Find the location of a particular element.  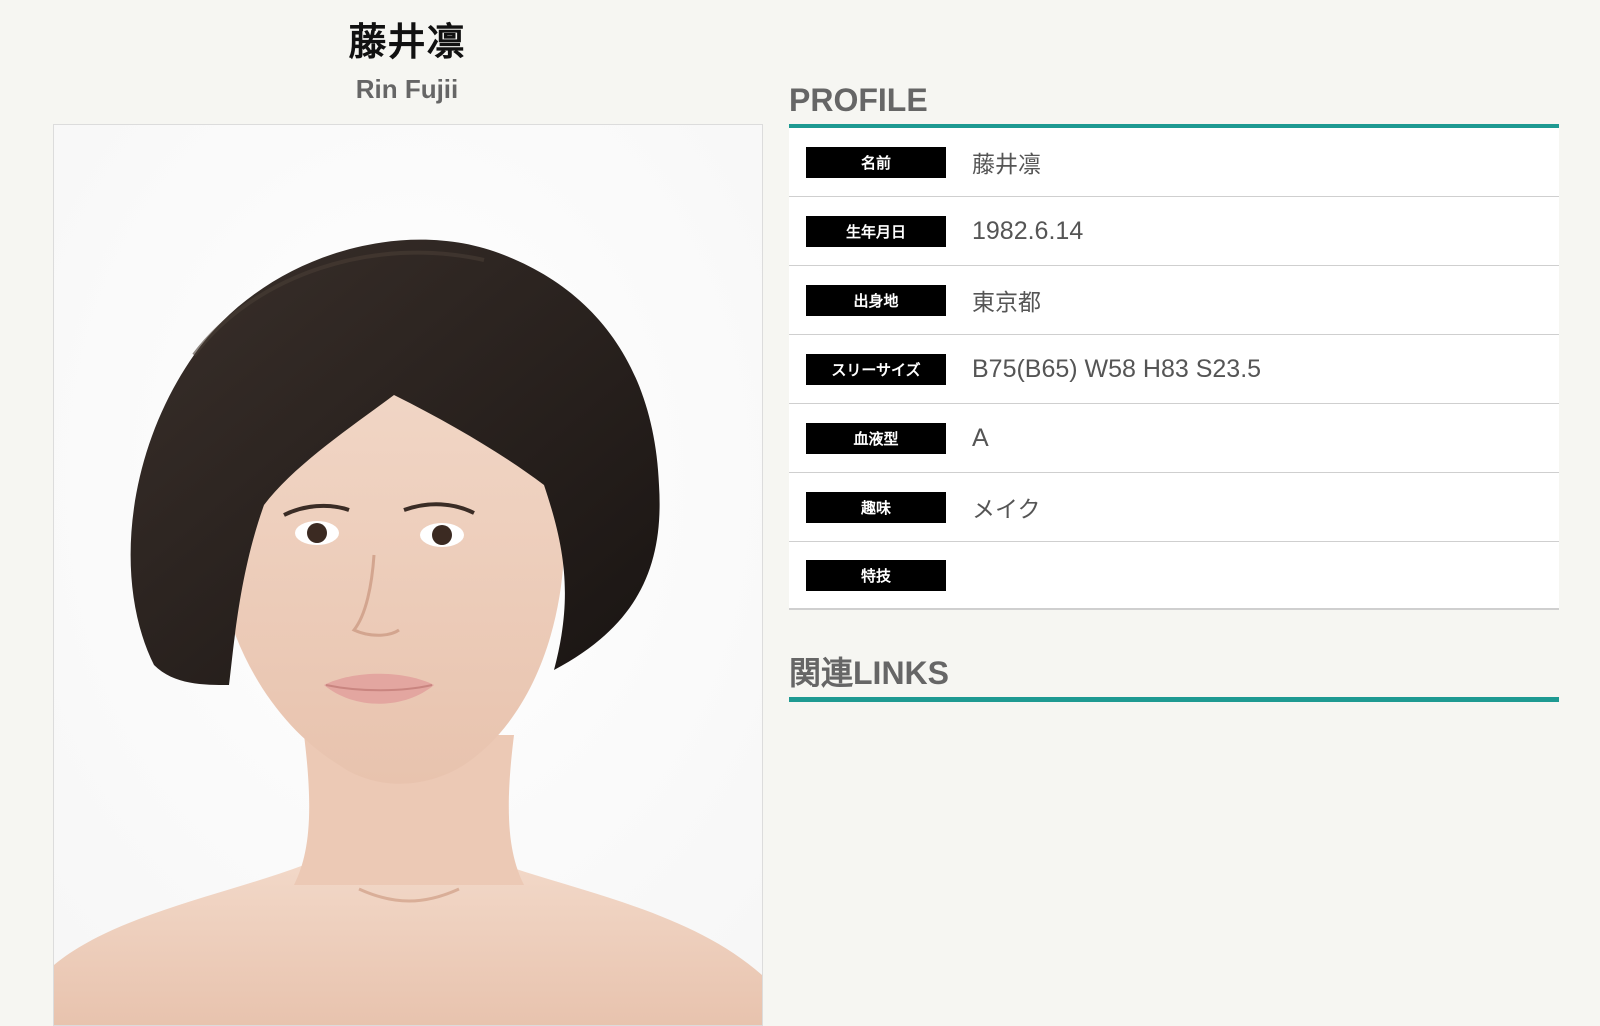

profile-label-birthdate: 生年月日 is located at coordinates (876, 231).